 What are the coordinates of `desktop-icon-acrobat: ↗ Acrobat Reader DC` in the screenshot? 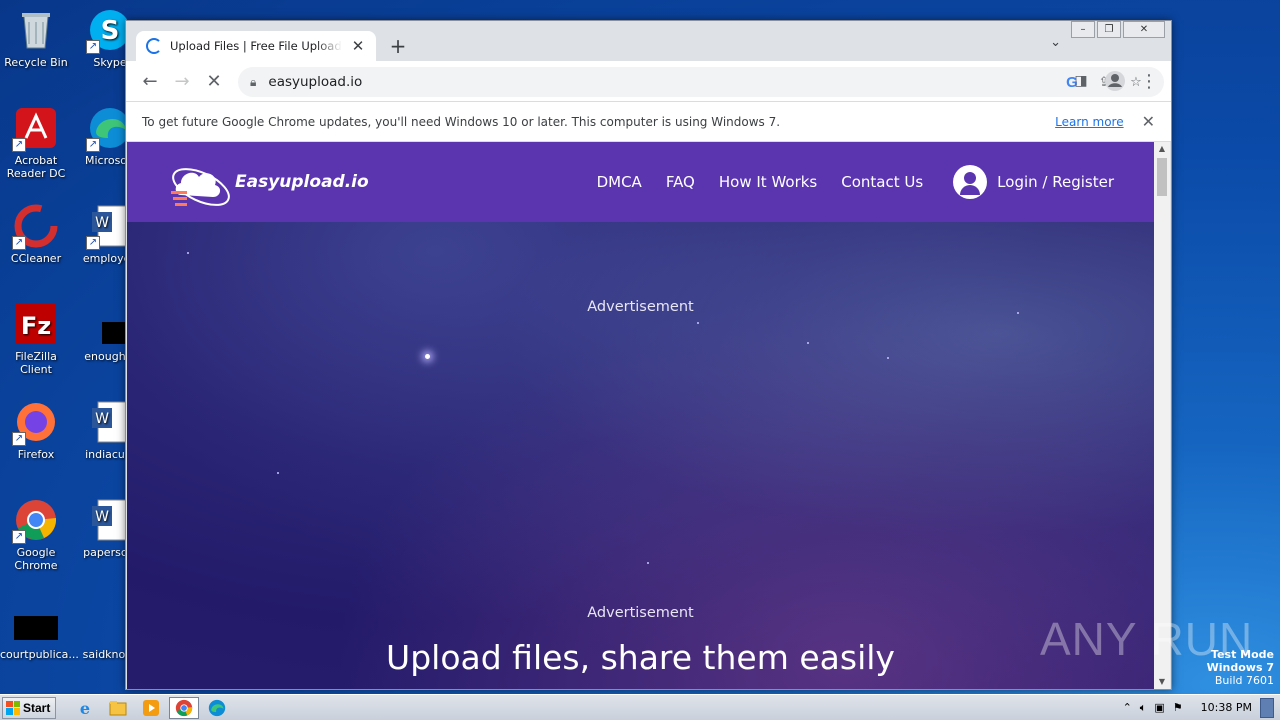 It's located at (36, 143).